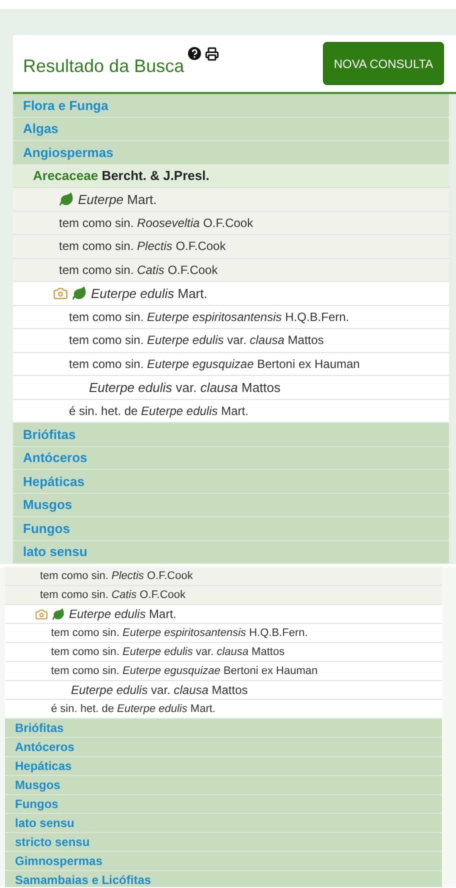 The height and width of the screenshot is (888, 456). I want to click on category-link: Algas, so click(231, 129).